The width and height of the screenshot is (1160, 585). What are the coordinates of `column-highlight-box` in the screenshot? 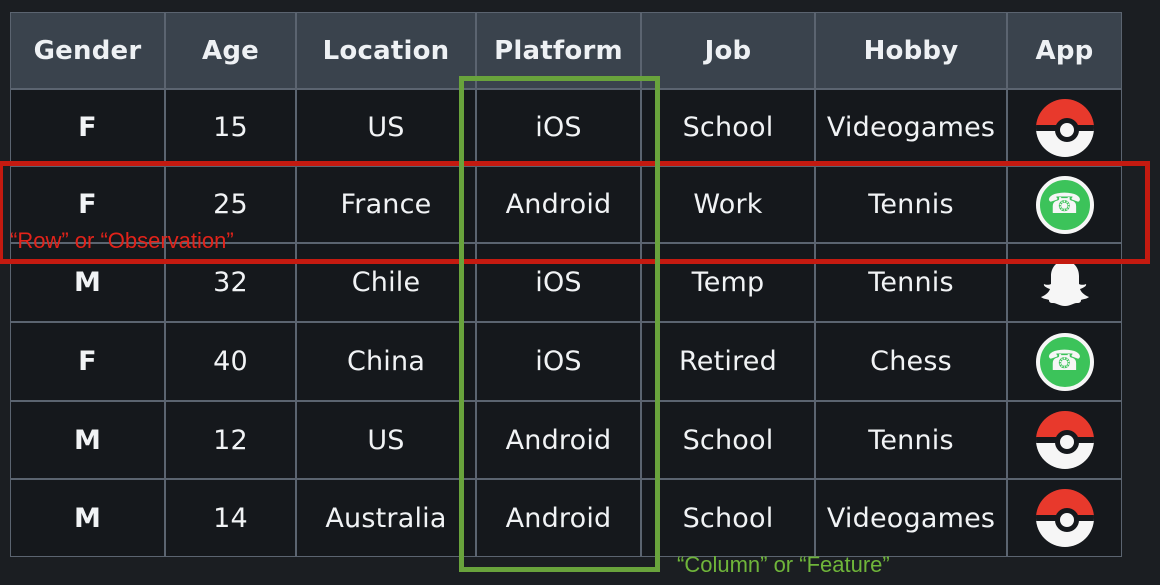 It's located at (559, 324).